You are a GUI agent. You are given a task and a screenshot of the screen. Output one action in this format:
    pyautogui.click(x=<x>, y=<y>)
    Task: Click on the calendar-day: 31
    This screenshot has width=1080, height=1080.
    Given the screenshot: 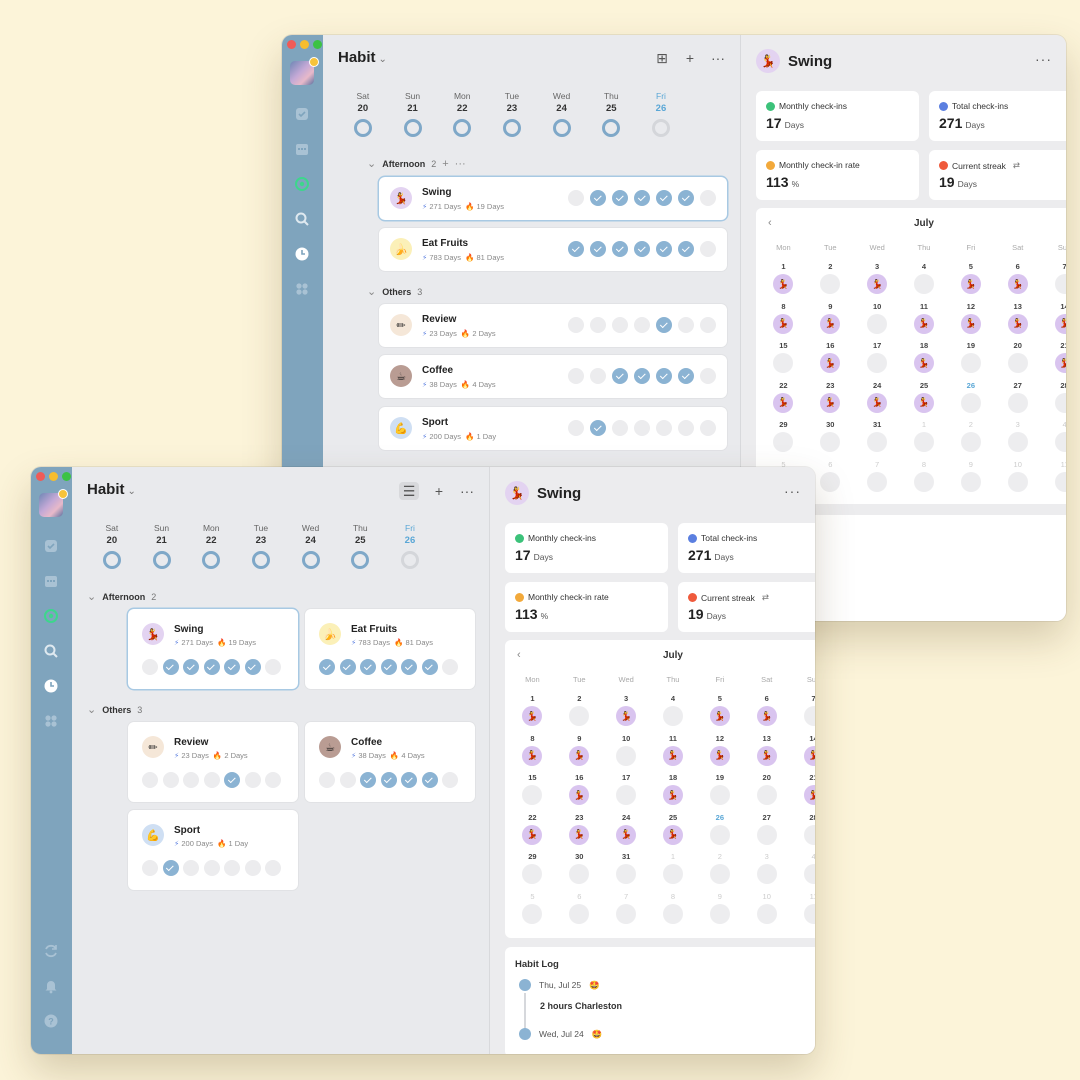 What is the action you would take?
    pyautogui.click(x=877, y=438)
    